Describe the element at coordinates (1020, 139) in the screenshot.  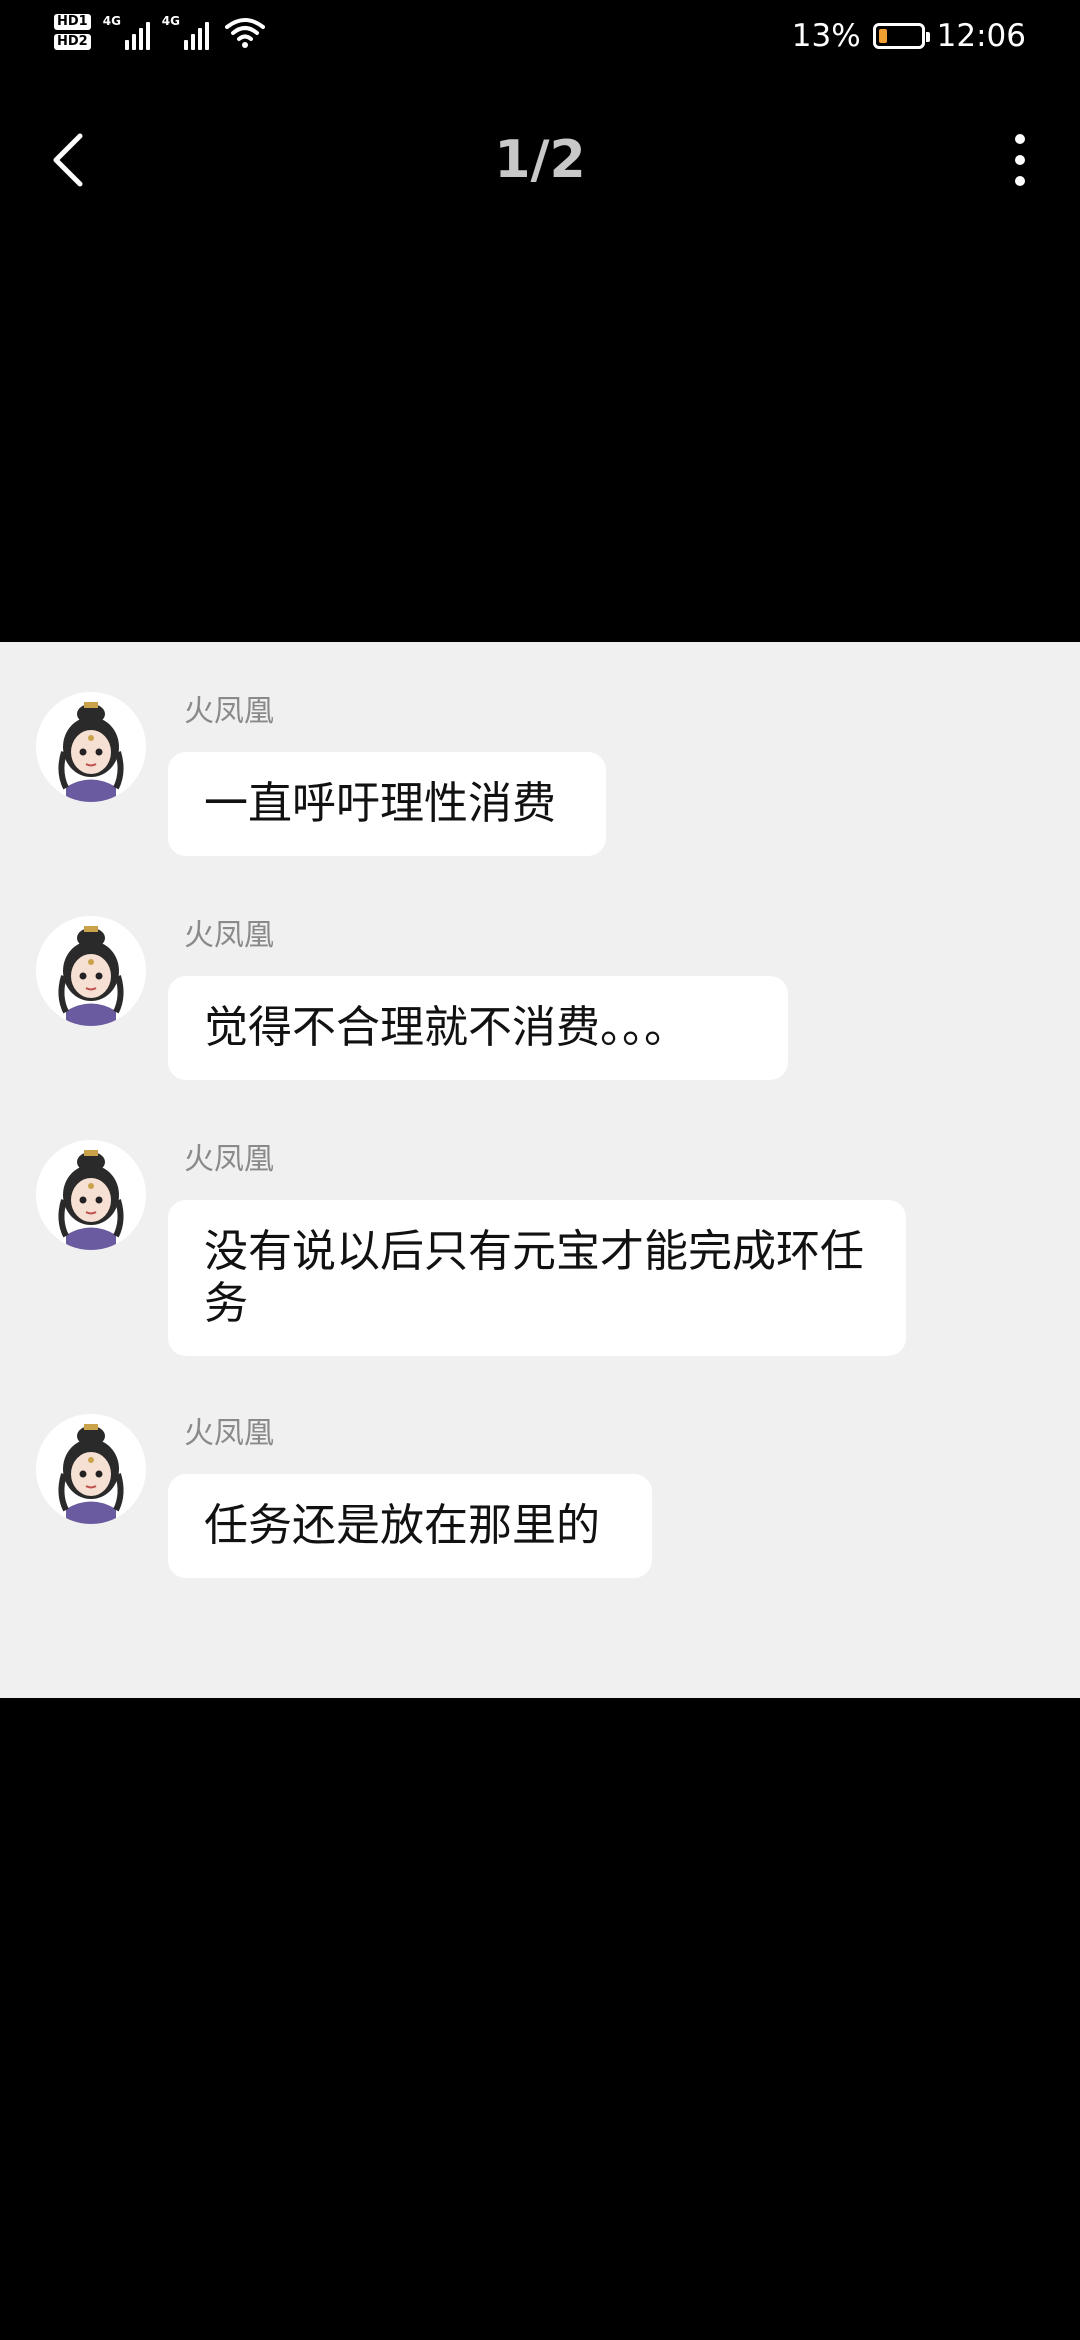
I see `more-vertical-icon` at that location.